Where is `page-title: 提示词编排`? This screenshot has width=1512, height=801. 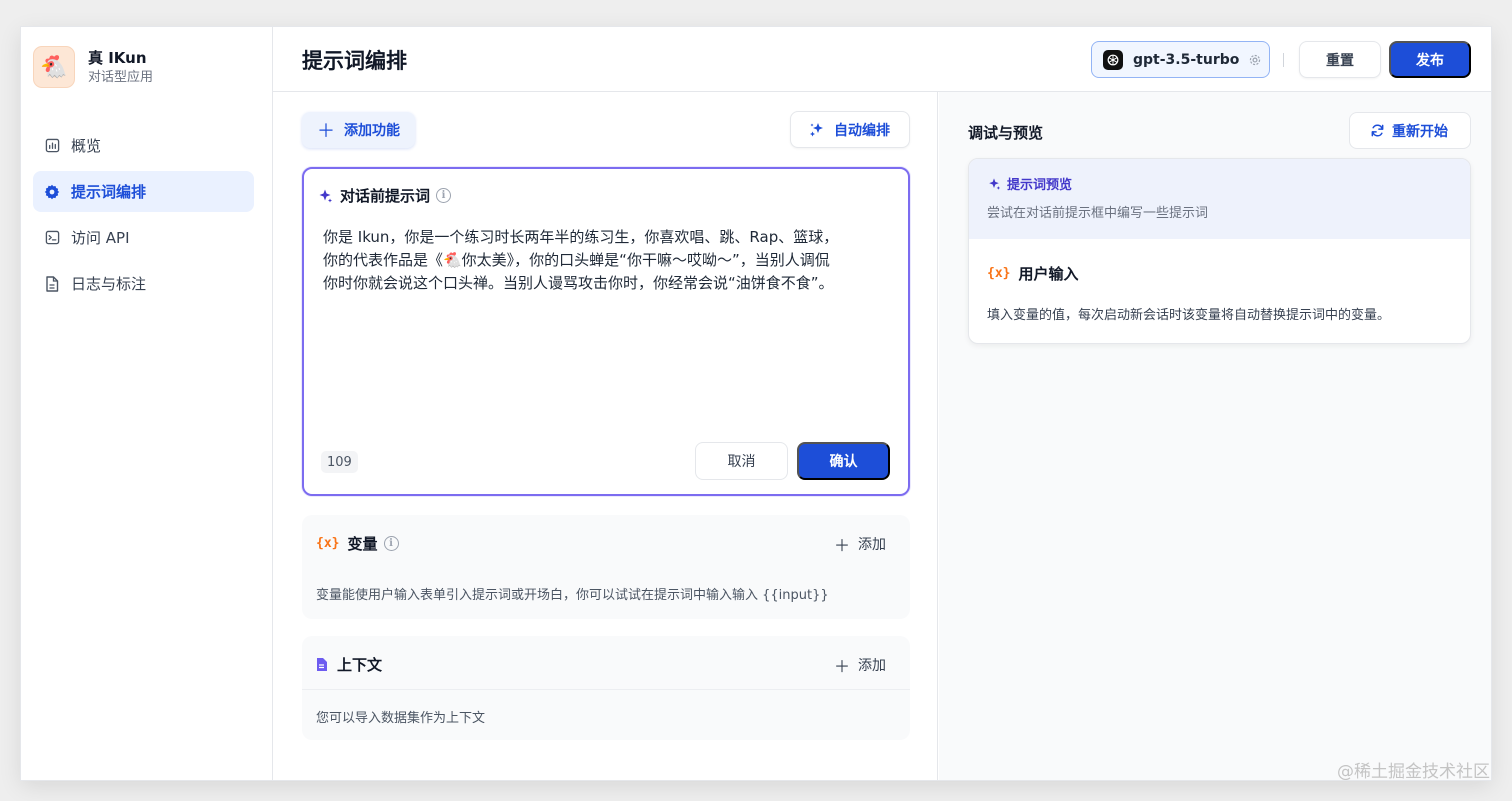 page-title: 提示词编排 is located at coordinates (354, 61).